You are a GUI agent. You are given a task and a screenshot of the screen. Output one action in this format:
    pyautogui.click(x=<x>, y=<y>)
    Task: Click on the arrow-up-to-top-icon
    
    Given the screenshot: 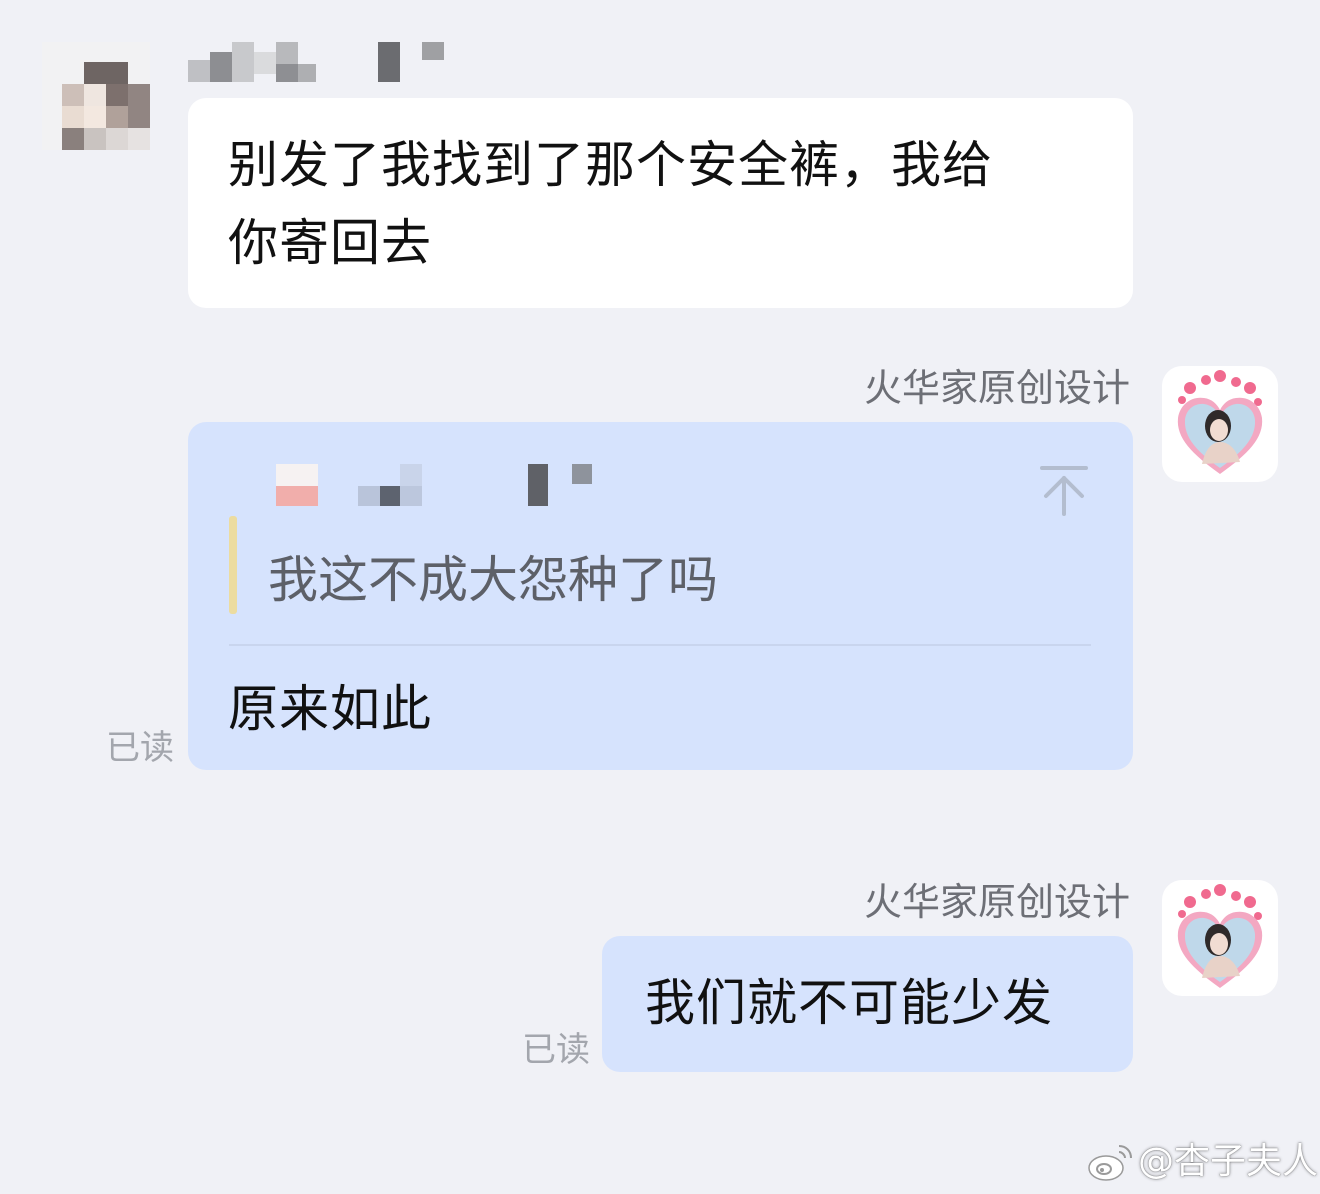 What is the action you would take?
    pyautogui.click(x=1064, y=491)
    